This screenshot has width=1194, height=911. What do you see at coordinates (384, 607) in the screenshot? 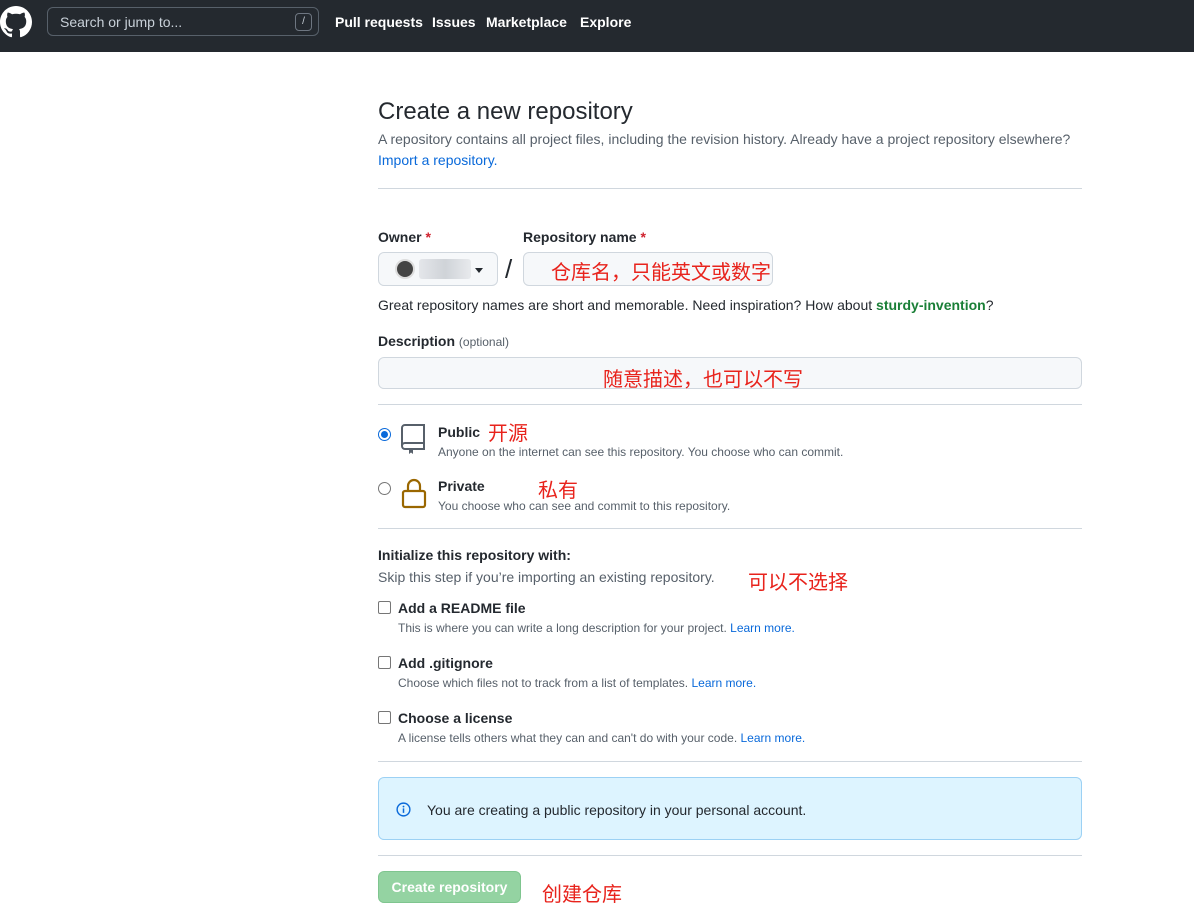
I see `readme-checkbox` at bounding box center [384, 607].